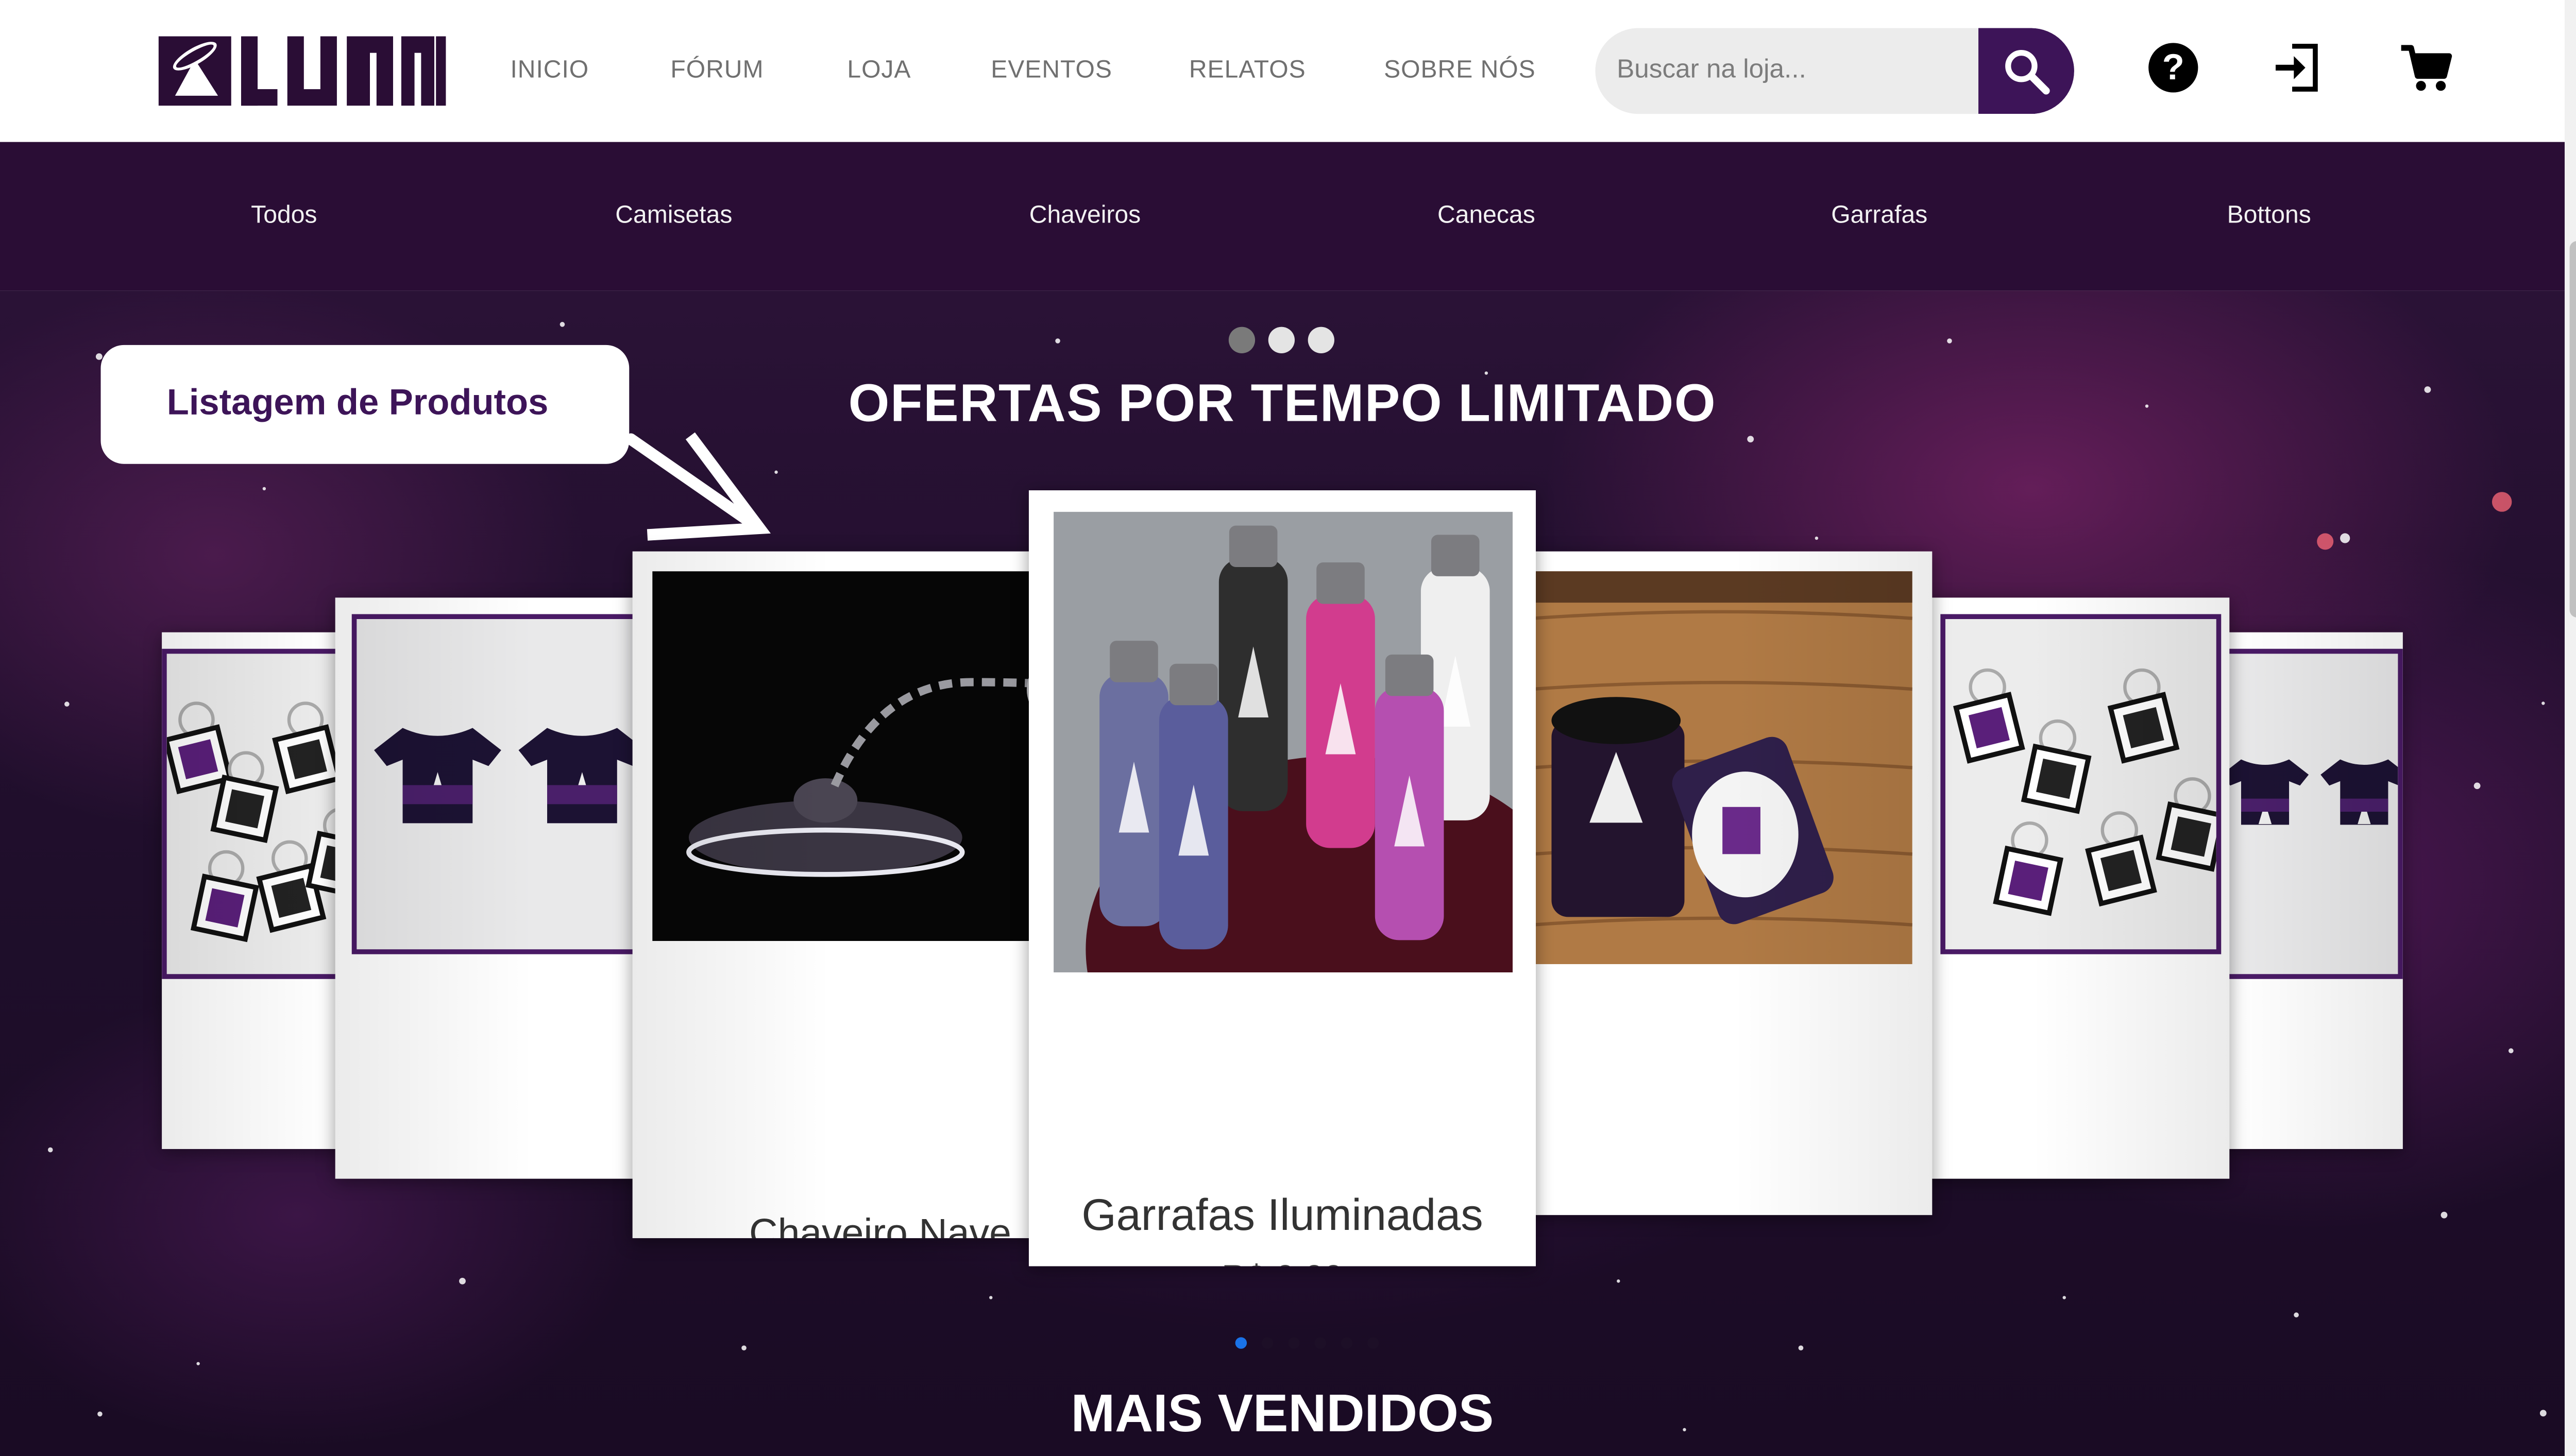 The height and width of the screenshot is (1456, 2576). What do you see at coordinates (1051, 70) in the screenshot?
I see `nav-eventos: EVENTOS` at bounding box center [1051, 70].